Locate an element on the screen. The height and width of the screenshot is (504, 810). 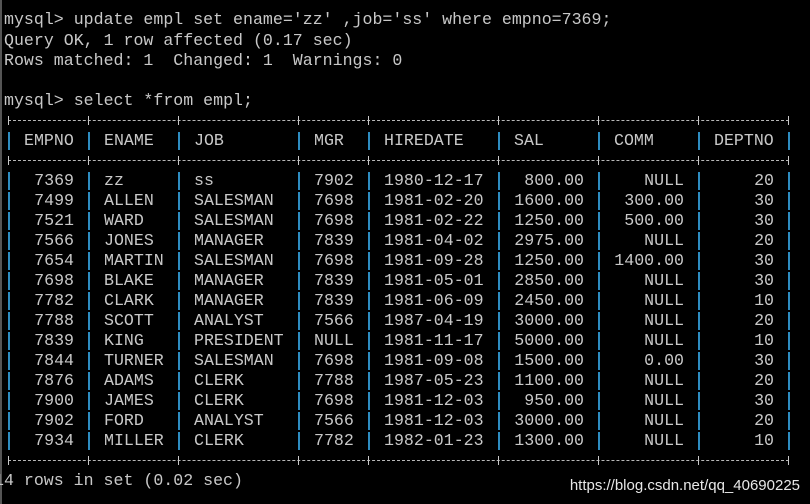
table-cell: 7876 is located at coordinates (54, 380).